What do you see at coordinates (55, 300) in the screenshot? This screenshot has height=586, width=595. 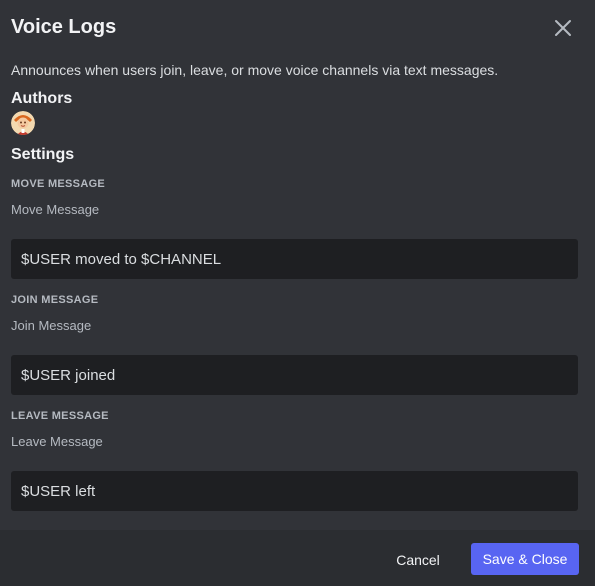 I see `join-message-label: JOIN MESSAGE` at bounding box center [55, 300].